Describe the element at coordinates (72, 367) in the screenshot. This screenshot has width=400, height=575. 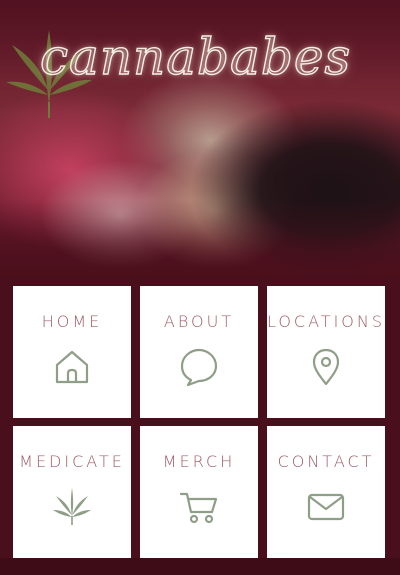
I see `home-icon` at that location.